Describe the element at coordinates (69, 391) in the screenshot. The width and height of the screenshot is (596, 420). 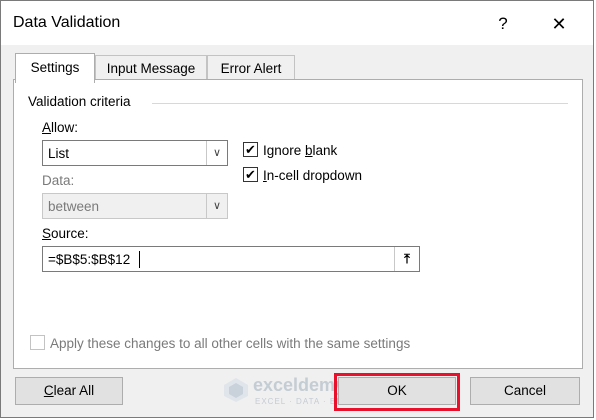
I see `clear-all-button: Clear All` at that location.